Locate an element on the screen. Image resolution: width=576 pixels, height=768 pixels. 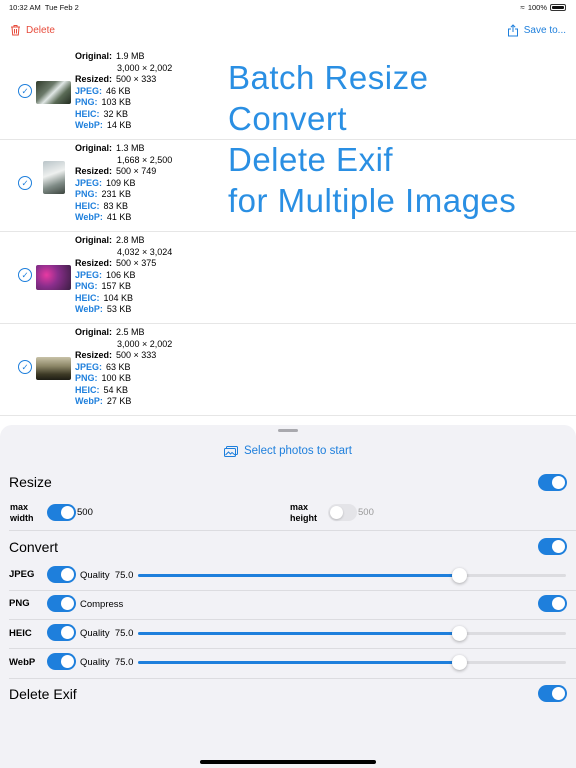
png-compress-label: Compress is located at coordinates (102, 604).